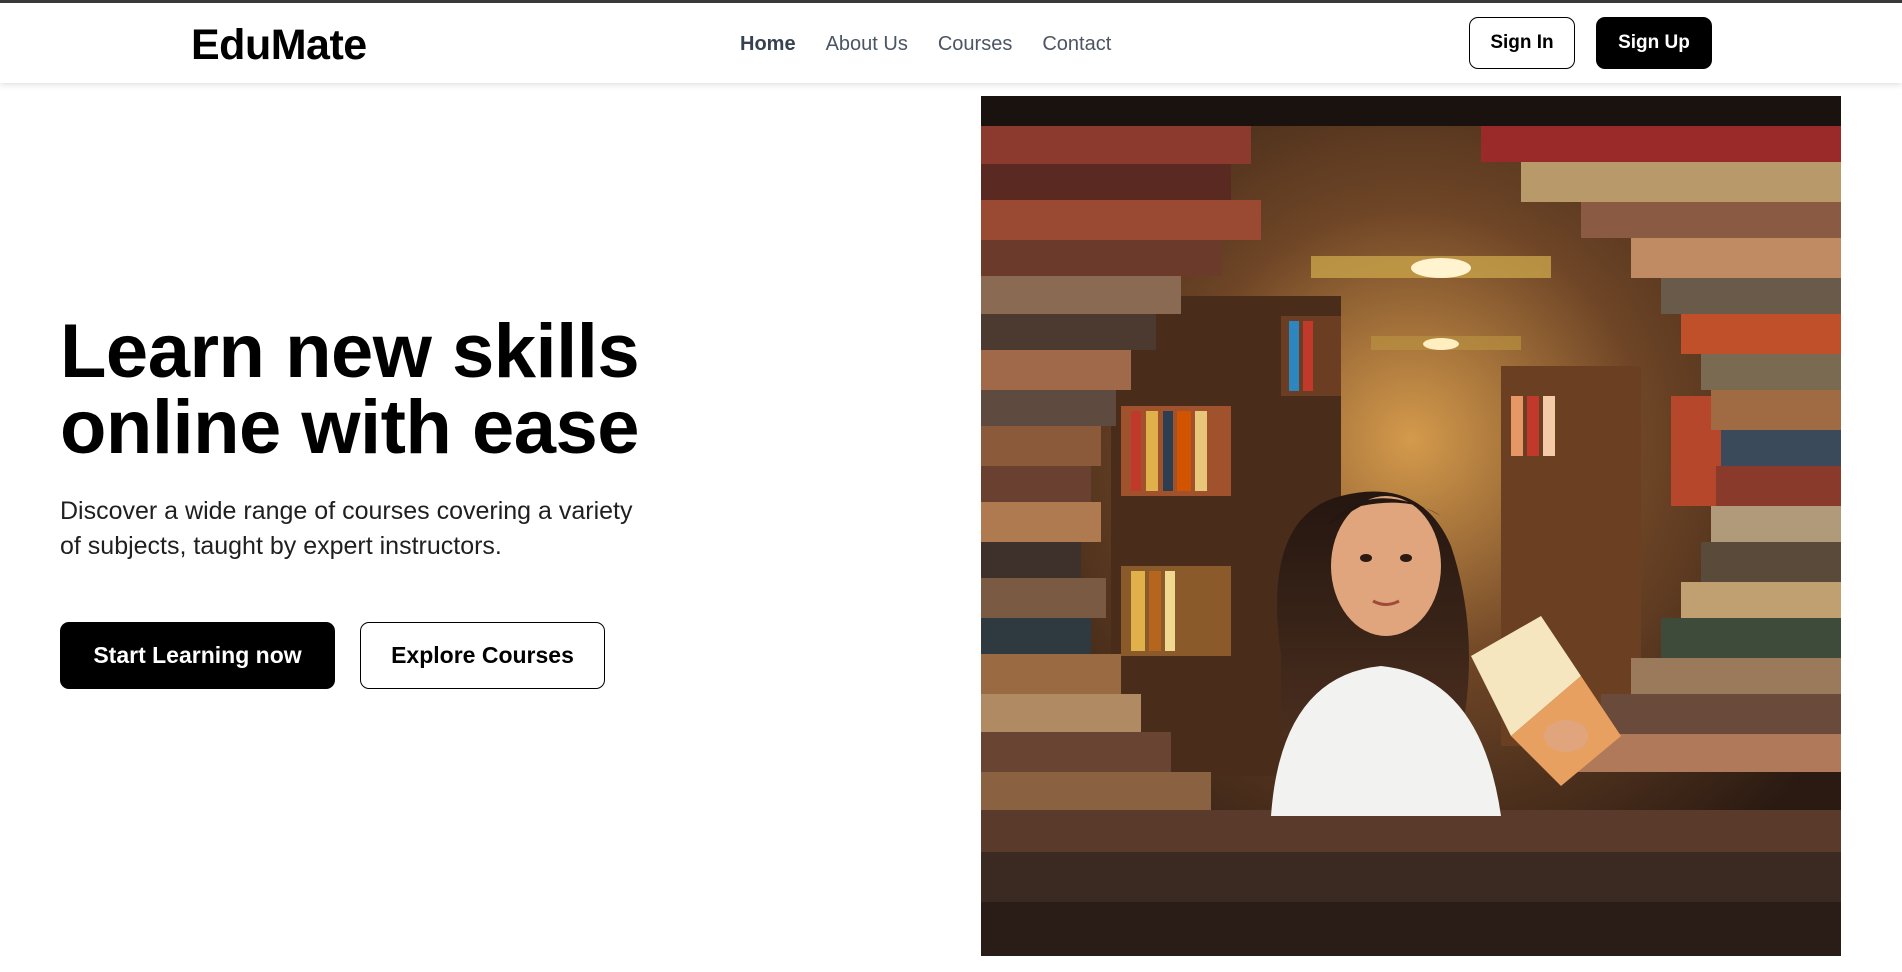 The image size is (1902, 972). What do you see at coordinates (1654, 43) in the screenshot?
I see `sign-up-button: Sign Up` at bounding box center [1654, 43].